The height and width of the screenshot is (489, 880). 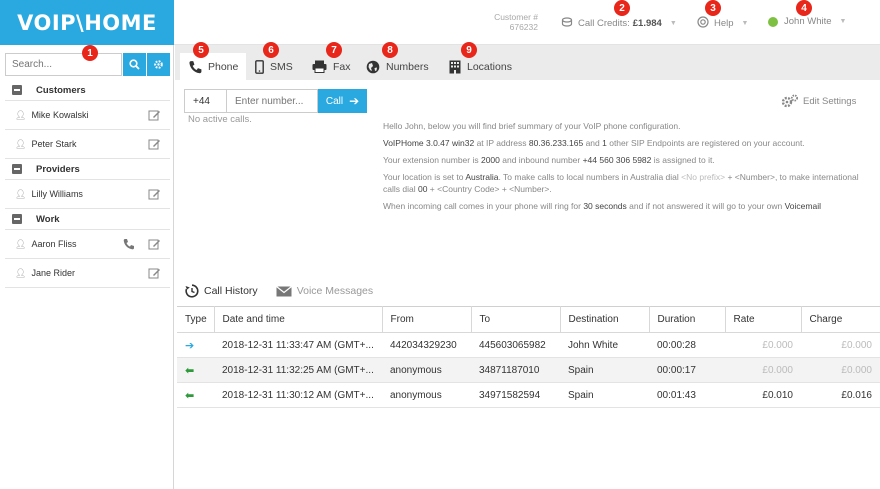 I want to click on envelope-icon, so click(x=283, y=290).